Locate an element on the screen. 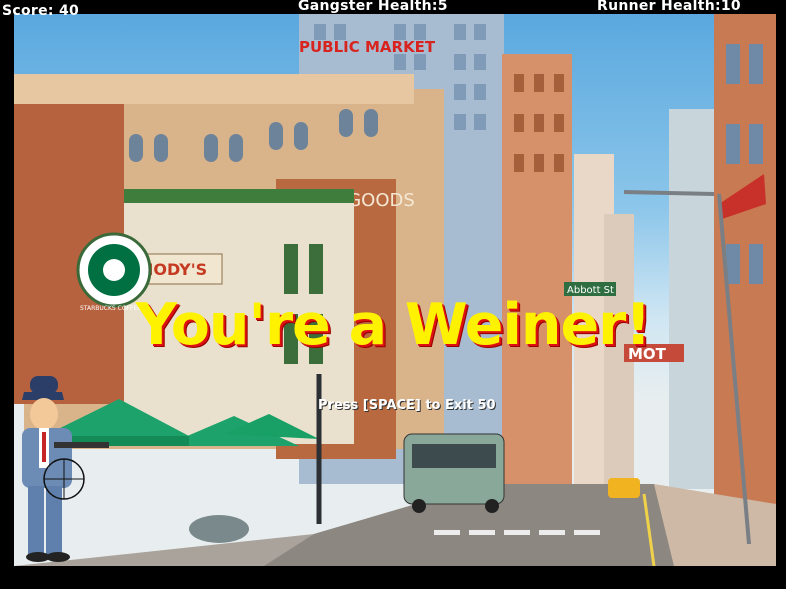  score-display: Score: 40 is located at coordinates (41, 11).